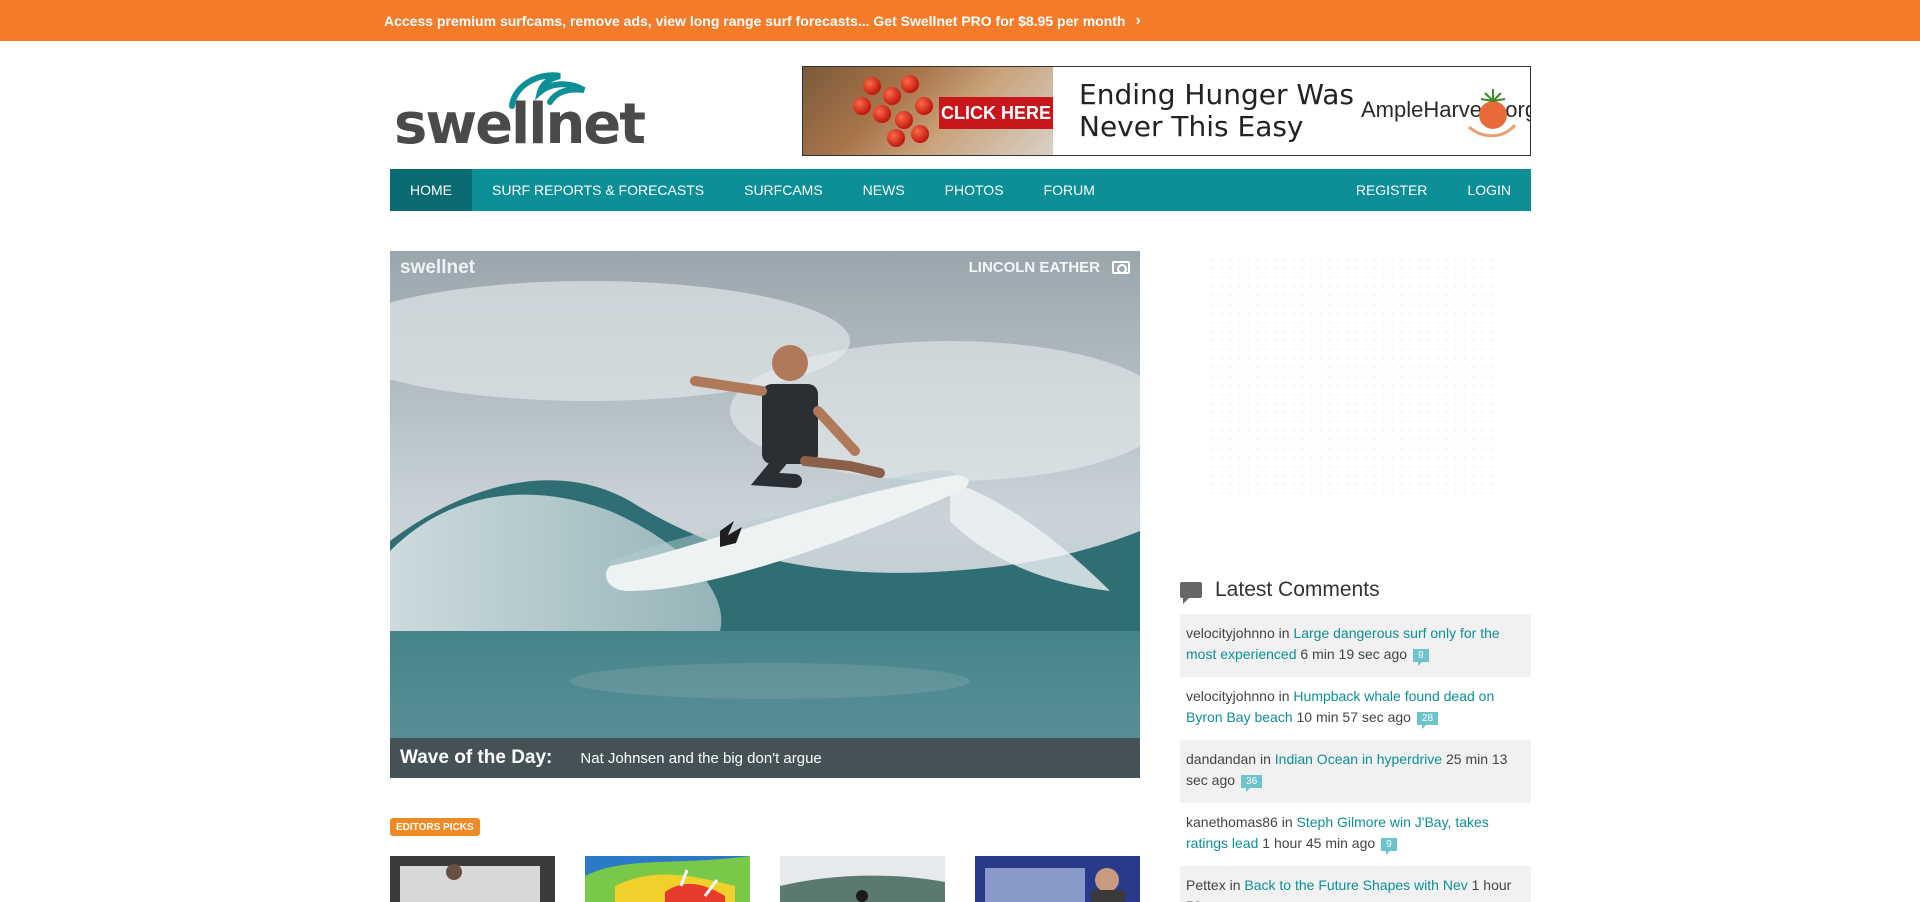 The width and height of the screenshot is (1920, 902). What do you see at coordinates (1221, 759) in the screenshot?
I see `comment-user: dandandan` at bounding box center [1221, 759].